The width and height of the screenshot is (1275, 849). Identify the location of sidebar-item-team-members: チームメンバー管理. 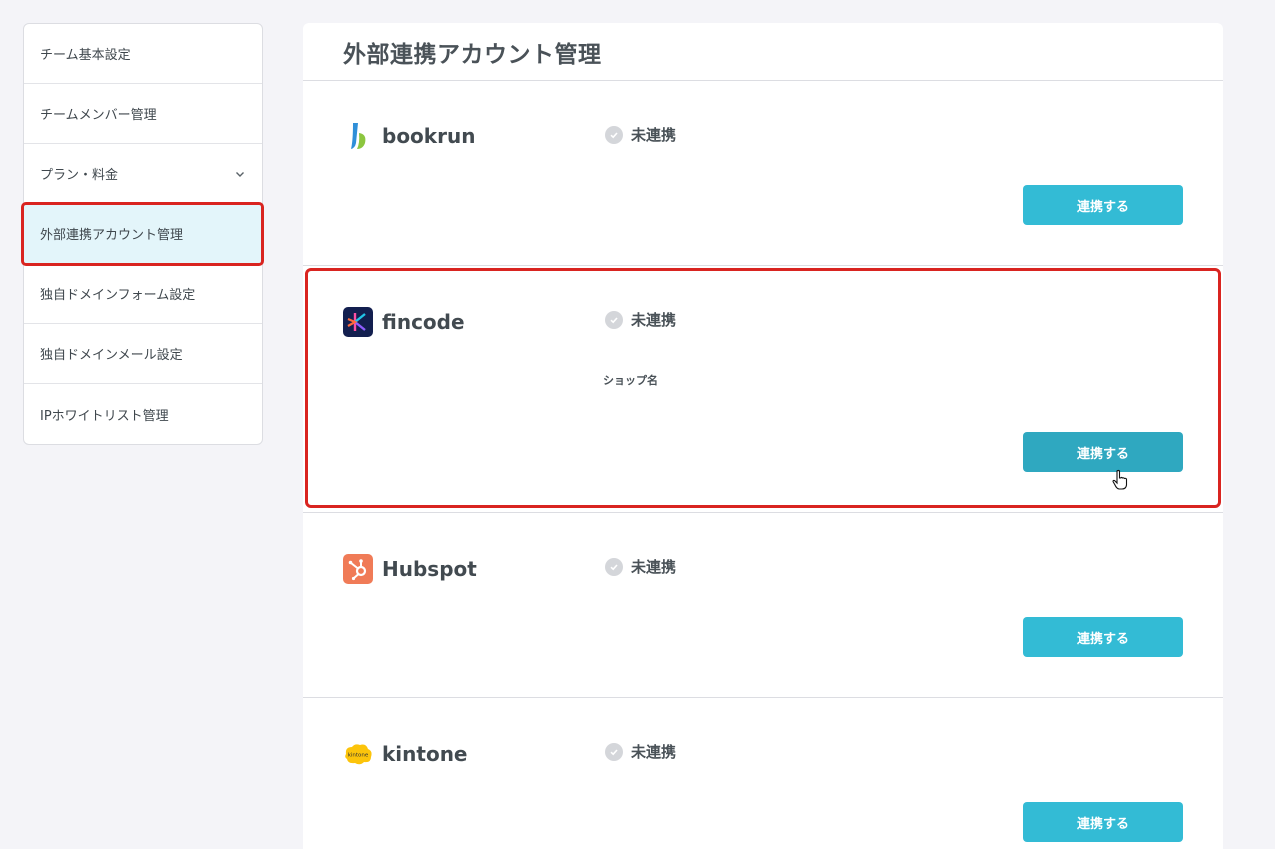
(143, 114).